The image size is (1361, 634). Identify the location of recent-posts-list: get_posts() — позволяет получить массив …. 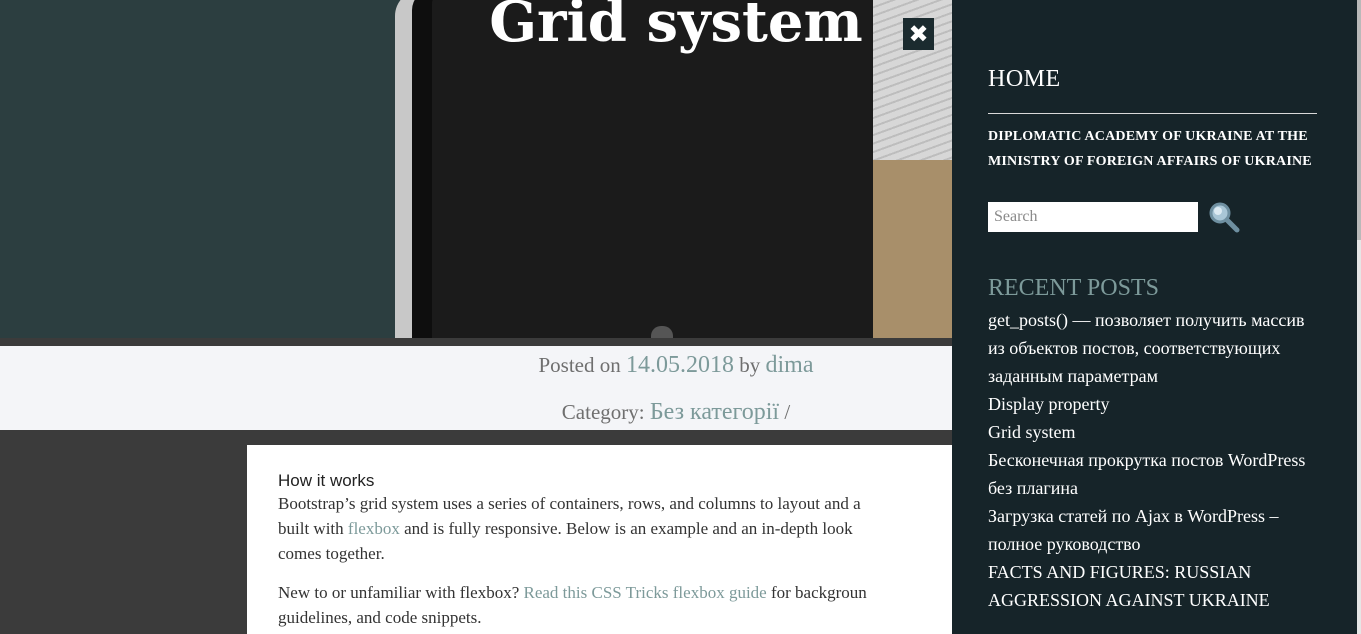
(1153, 460).